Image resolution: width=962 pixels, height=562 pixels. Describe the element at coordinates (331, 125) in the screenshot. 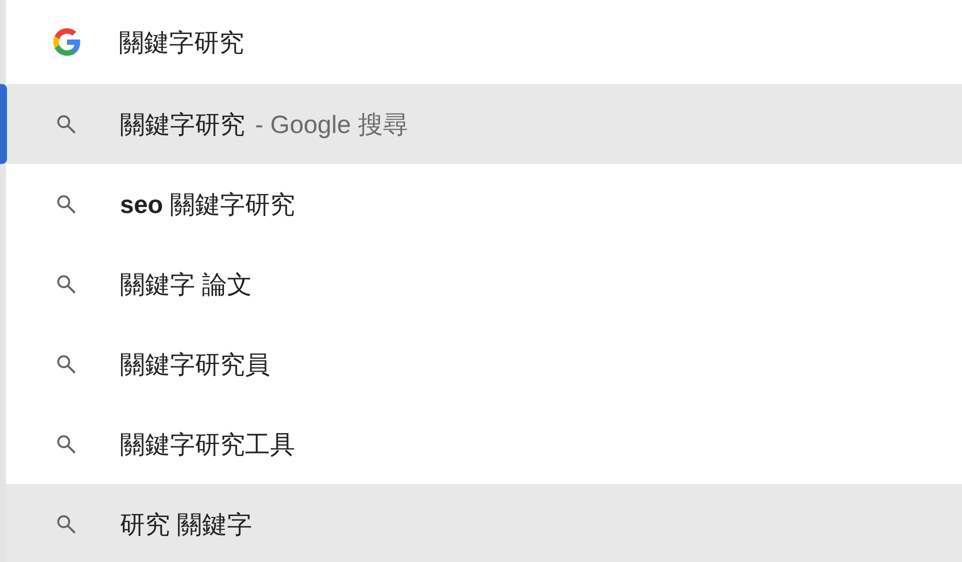

I see `suggestion-description: - Google 搜尋` at that location.